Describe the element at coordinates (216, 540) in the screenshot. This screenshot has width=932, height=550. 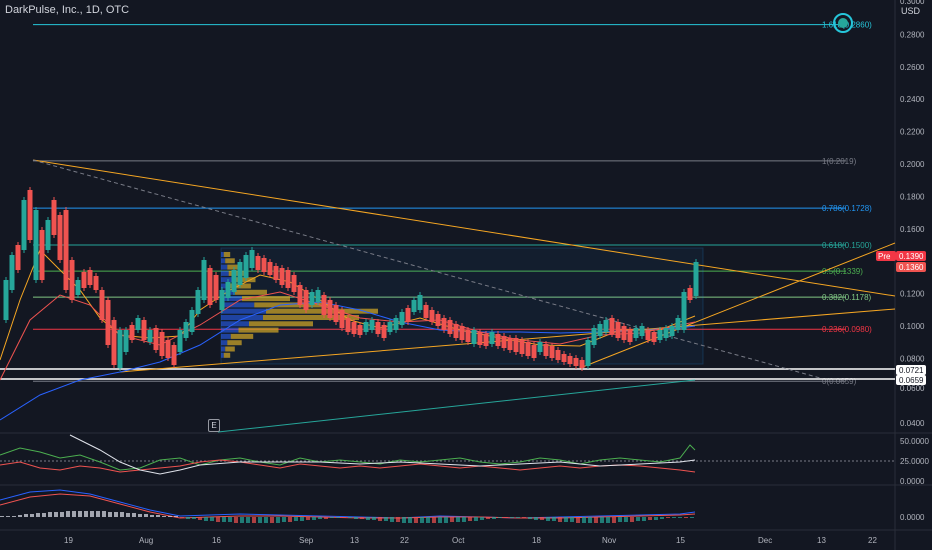
I see `time-tick: 16` at that location.